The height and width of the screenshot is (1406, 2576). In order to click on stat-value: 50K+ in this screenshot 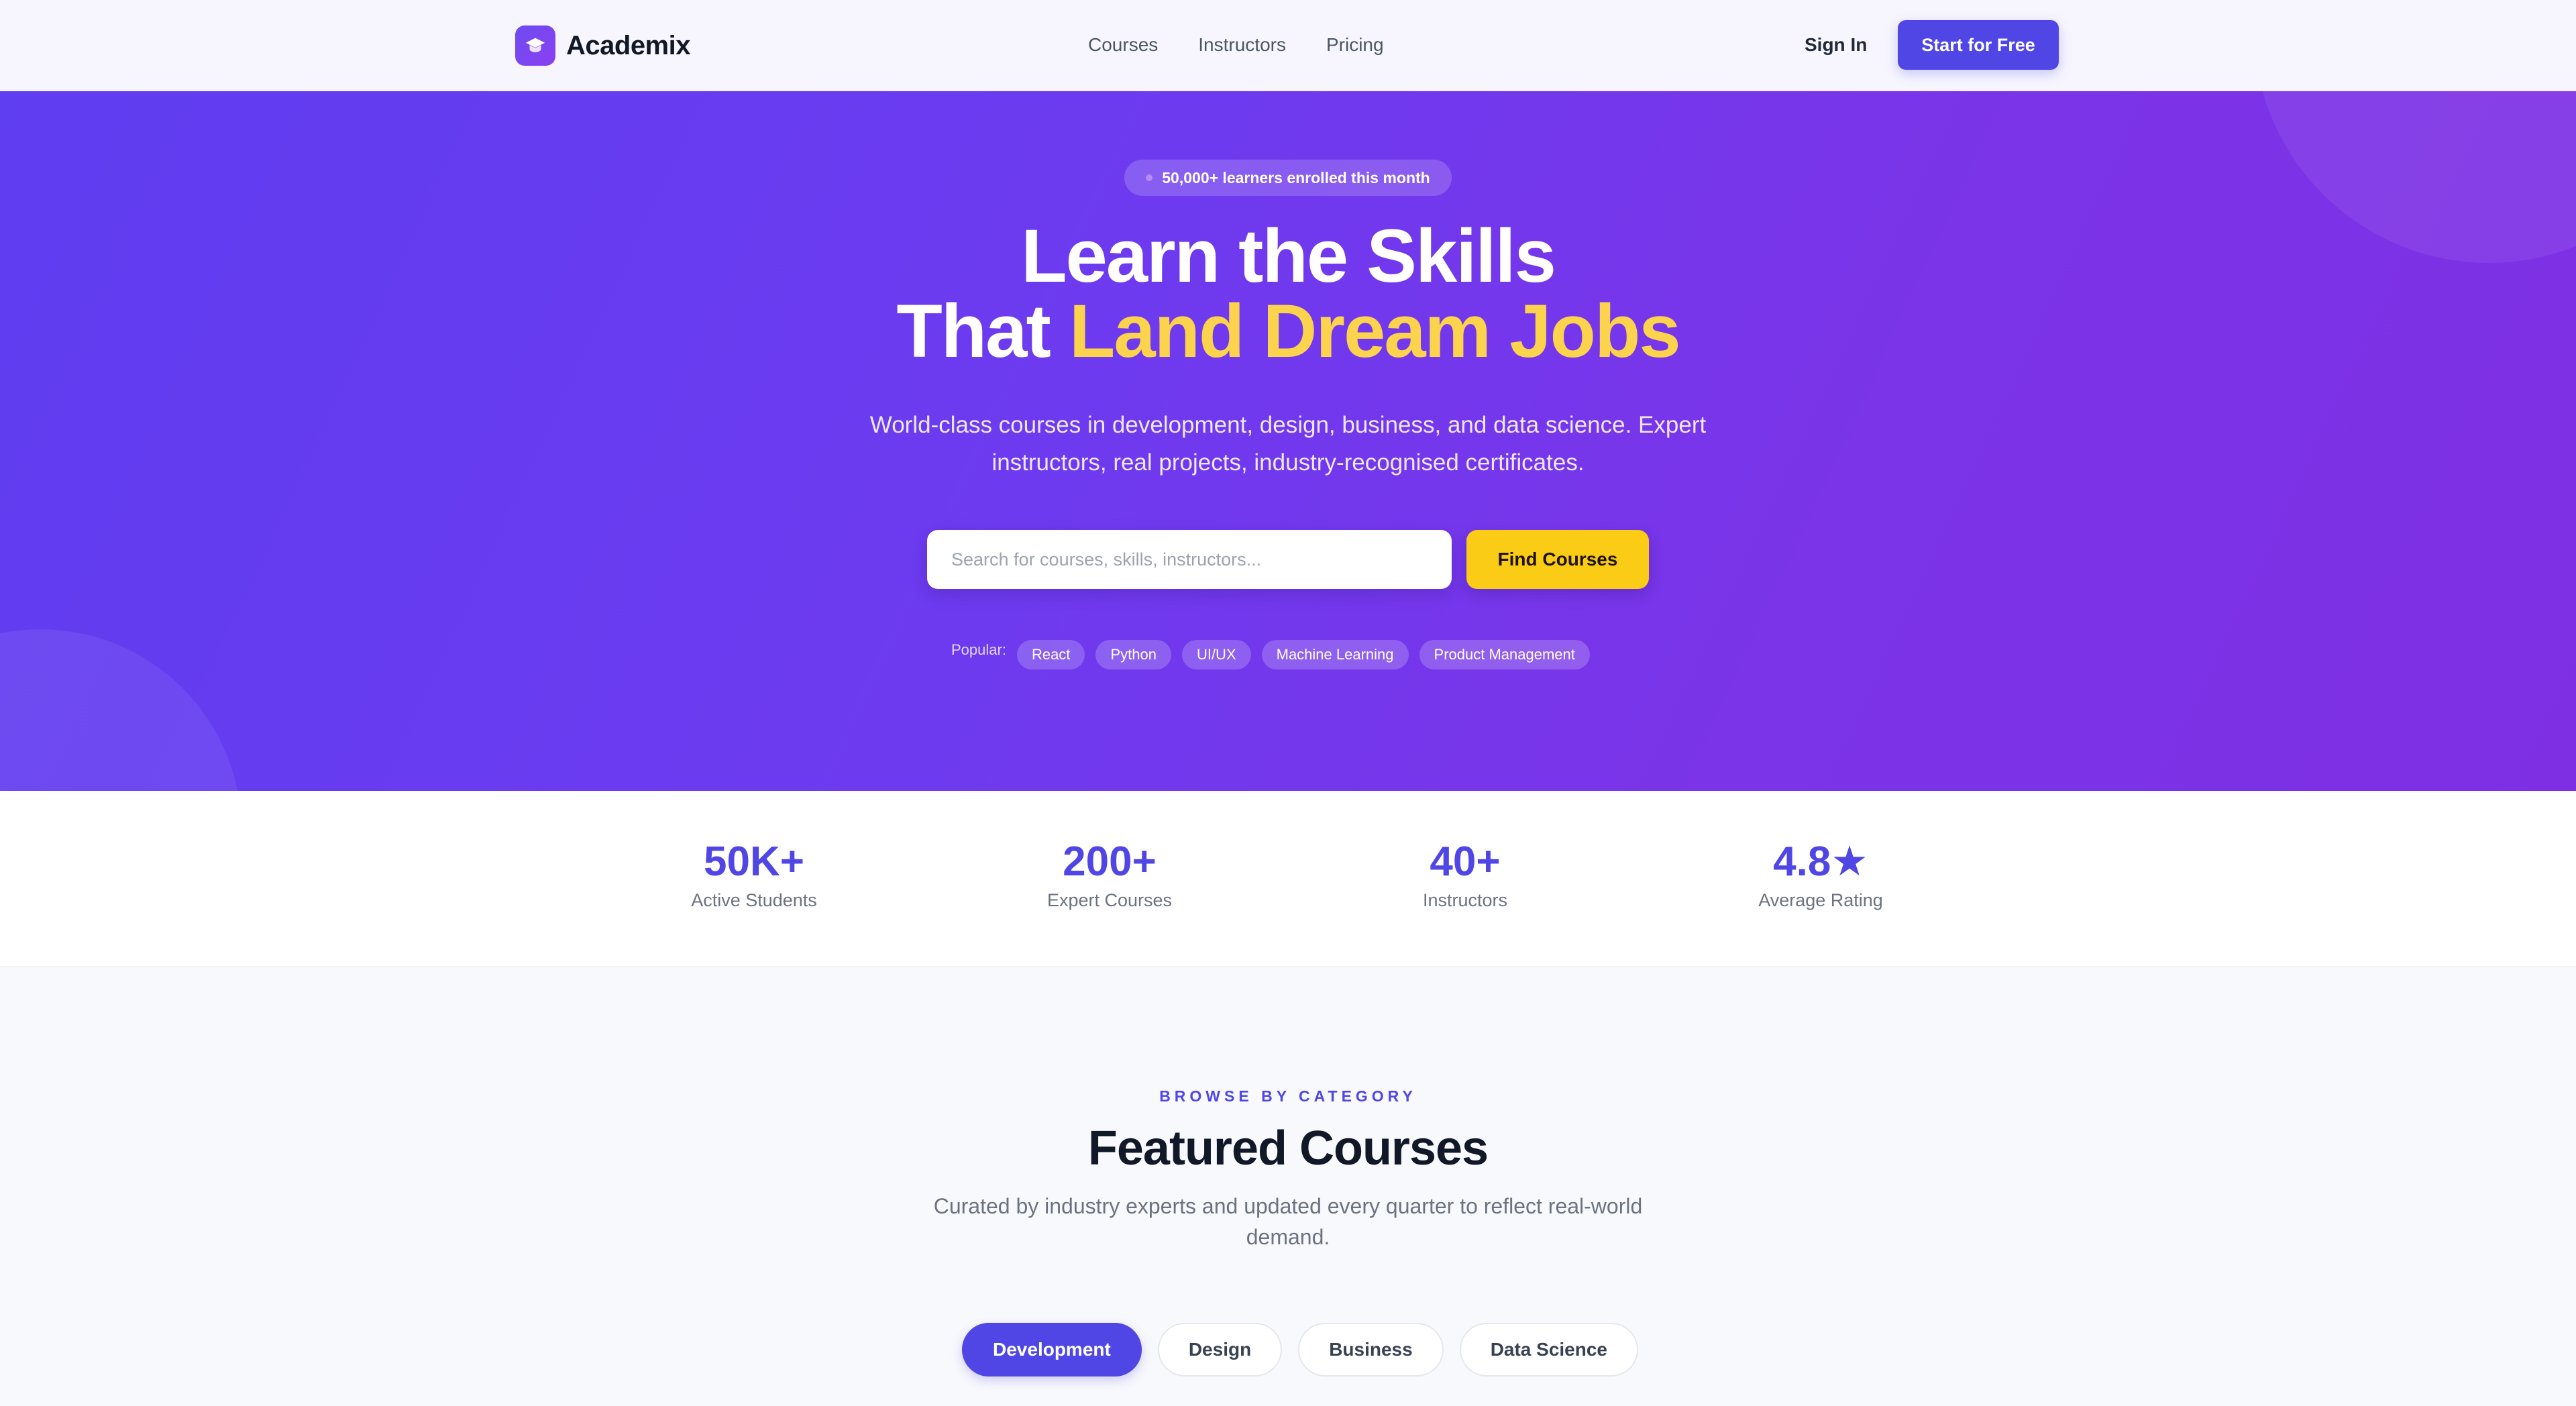, I will do `click(754, 862)`.